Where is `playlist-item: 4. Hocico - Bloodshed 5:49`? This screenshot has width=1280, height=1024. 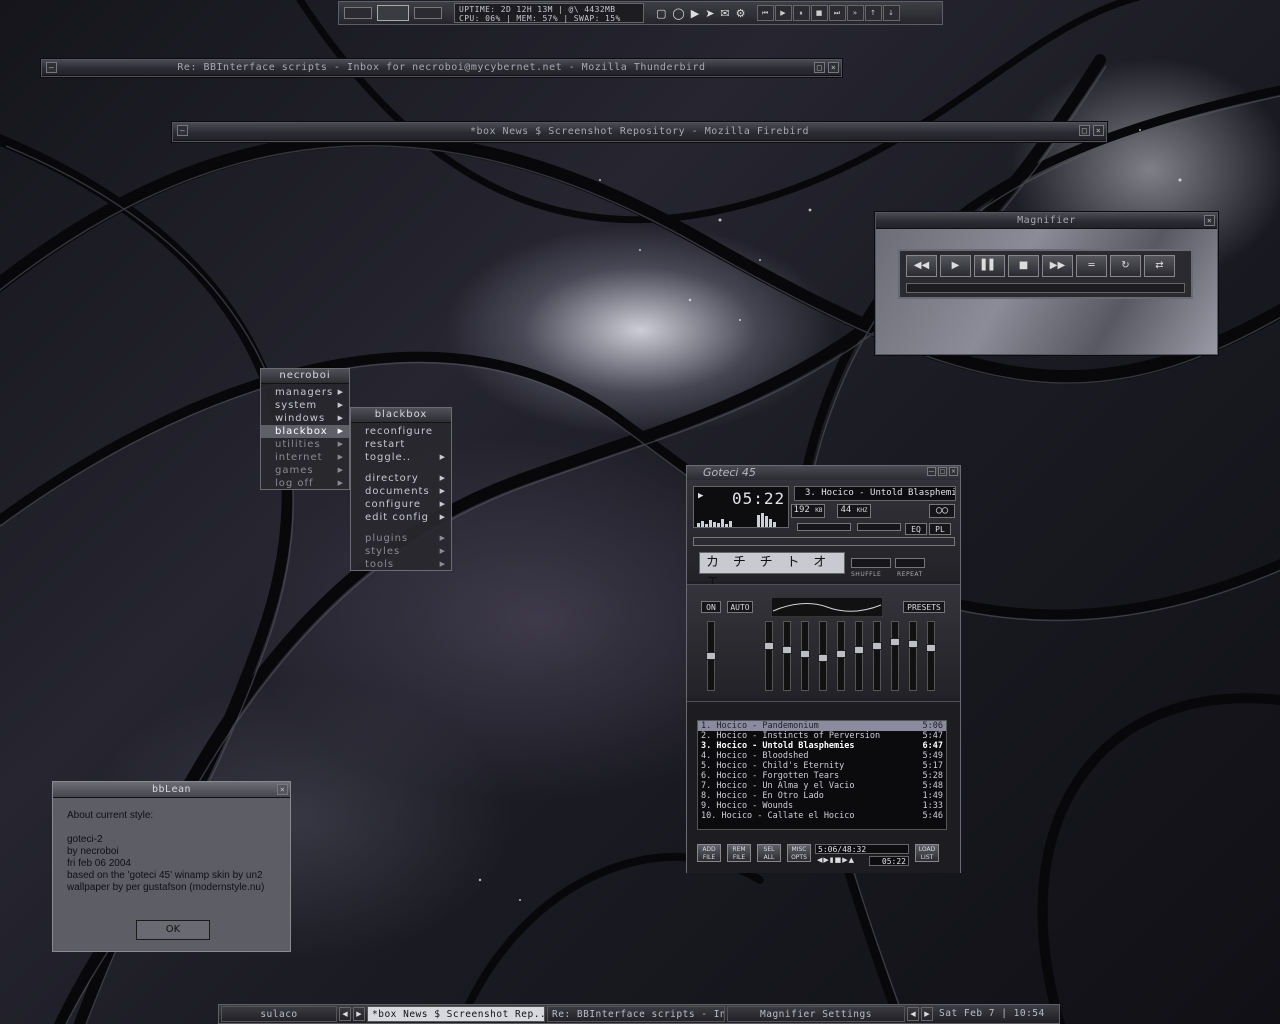
playlist-item: 4. Hocico - Bloodshed 5:49 is located at coordinates (822, 756).